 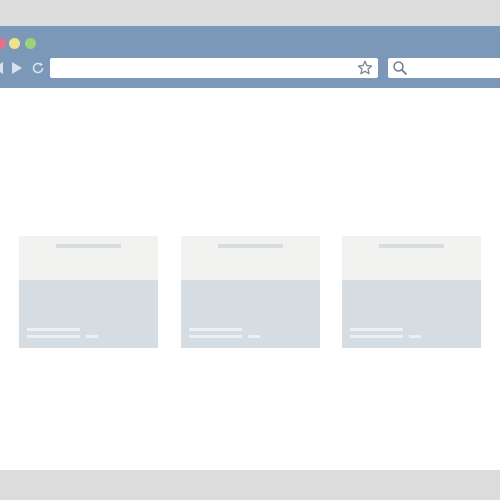 What do you see at coordinates (30, 43) in the screenshot?
I see `maximize-window-button` at bounding box center [30, 43].